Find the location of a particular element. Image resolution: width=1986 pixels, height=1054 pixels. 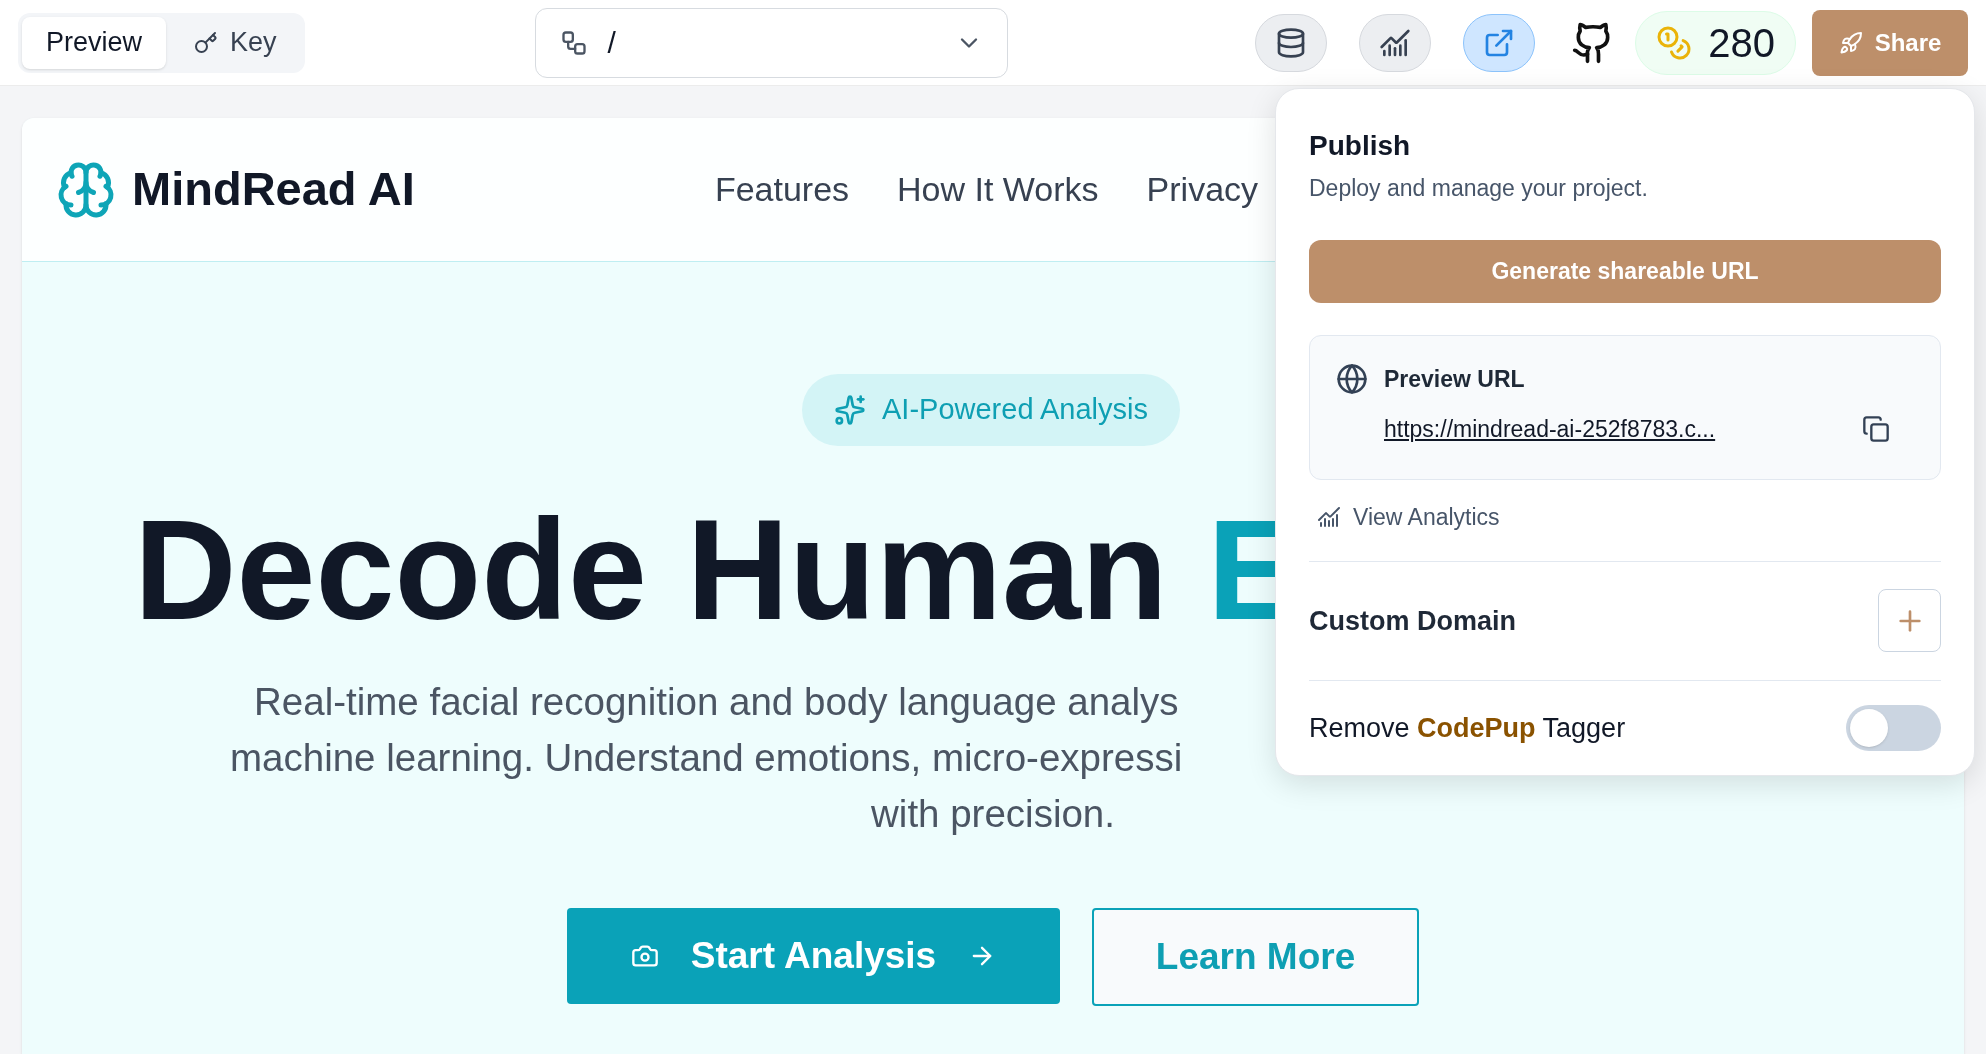

brand-name: MindRead AI is located at coordinates (273, 189).